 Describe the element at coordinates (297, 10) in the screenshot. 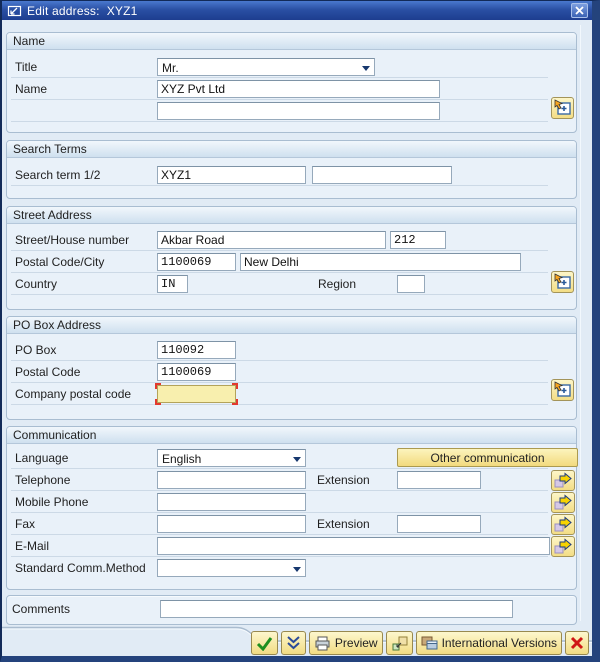

I see `titlebar: Edit address: XYZ1` at that location.